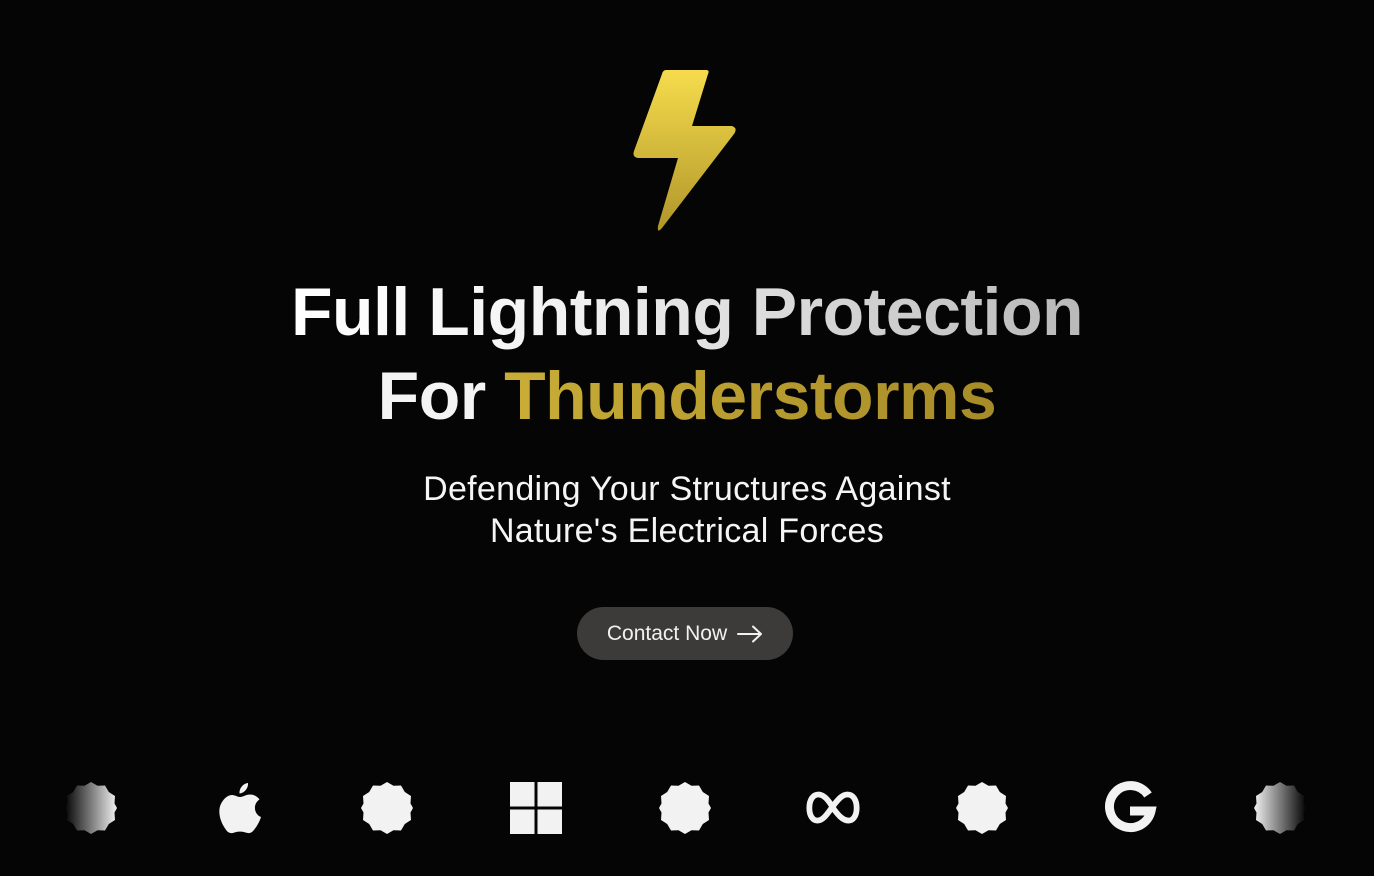 The image size is (1374, 876). Describe the element at coordinates (833, 808) in the screenshot. I see `meta-logo-icon` at that location.